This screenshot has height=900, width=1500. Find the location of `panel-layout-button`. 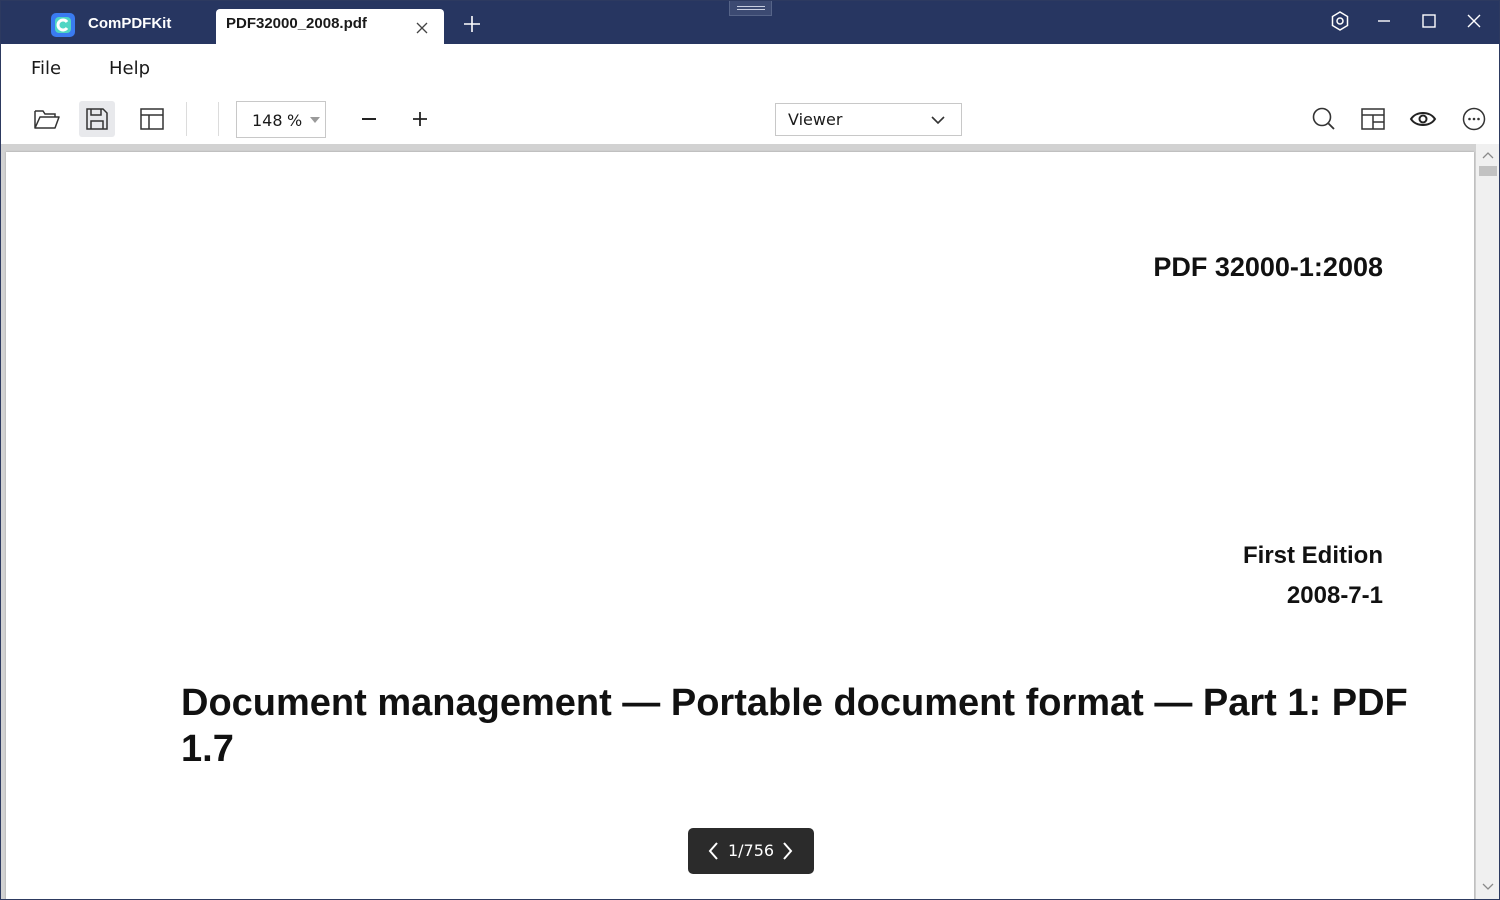

panel-layout-button is located at coordinates (1373, 119).